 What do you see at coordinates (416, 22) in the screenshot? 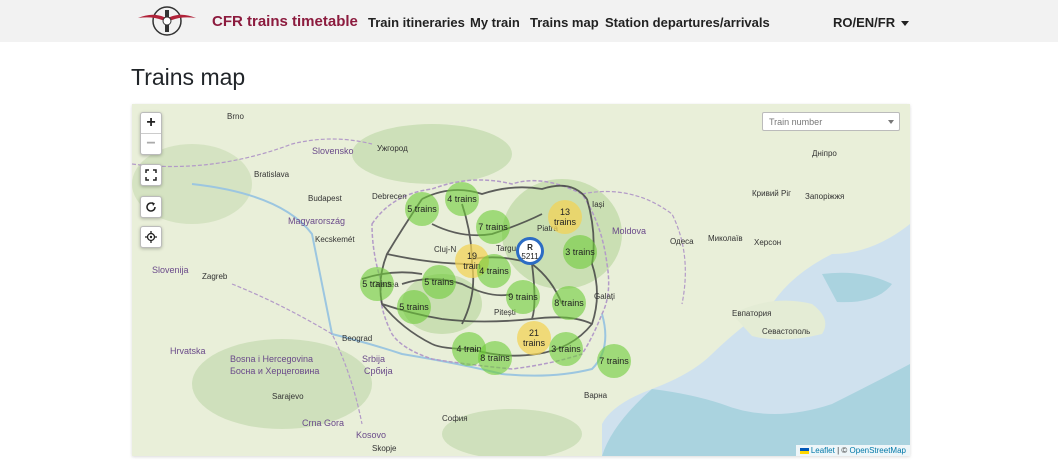
I see `nav-train-itineraries: Train itineraries` at bounding box center [416, 22].